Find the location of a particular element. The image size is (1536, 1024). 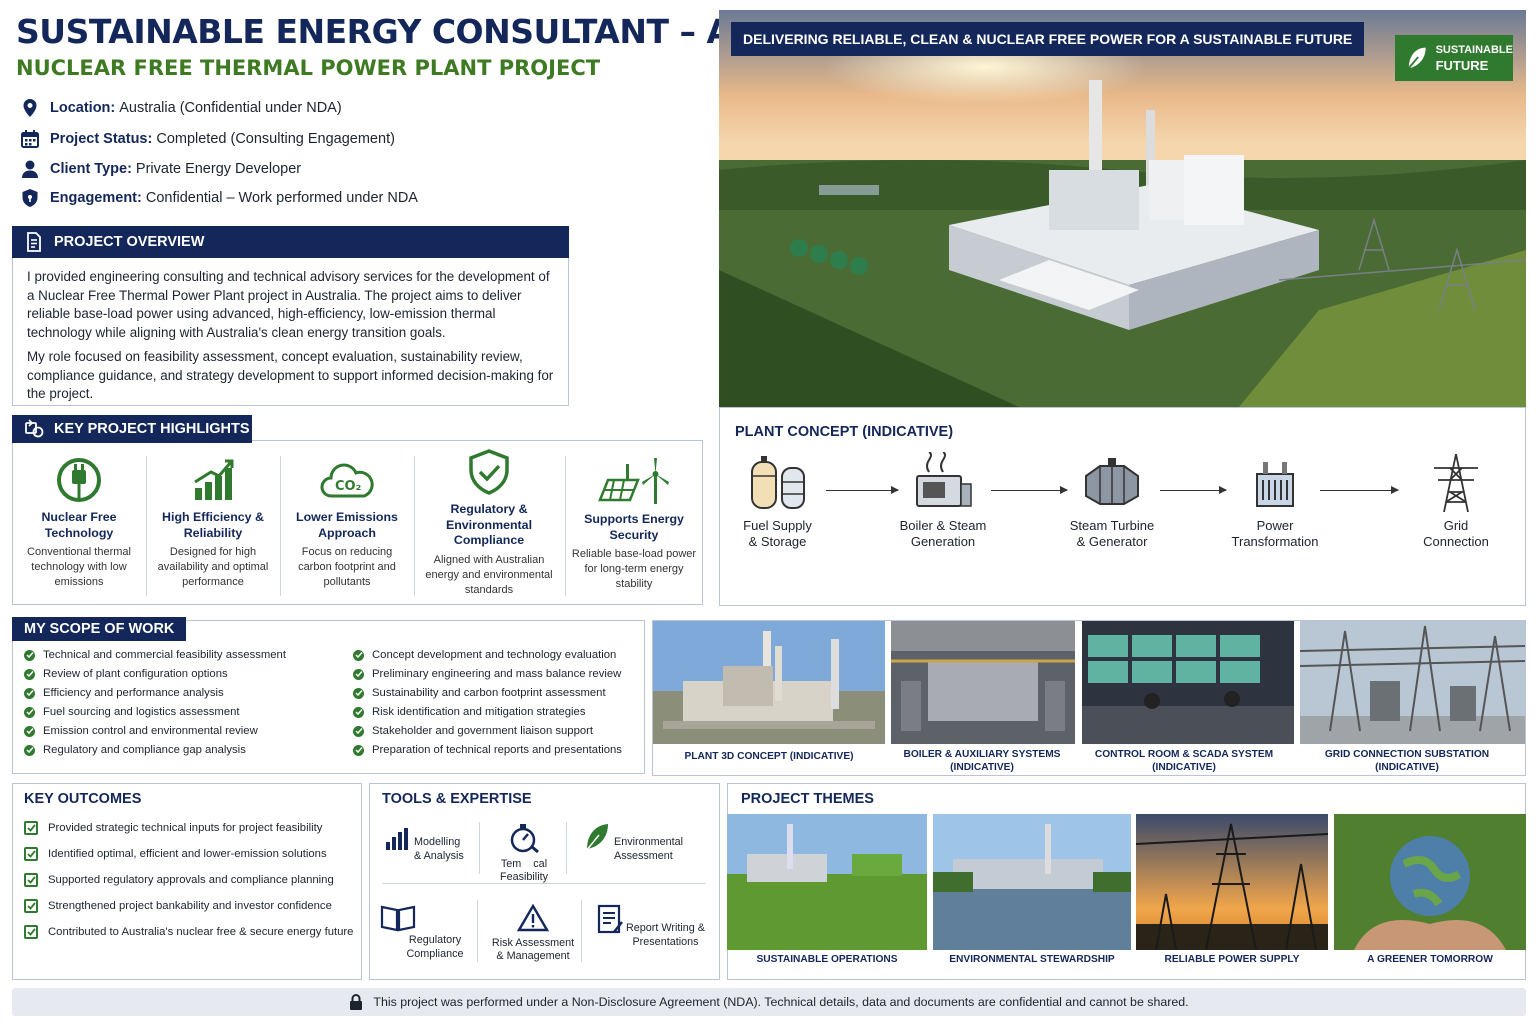

caption-line: GRID CONNECTION SUBSTATION is located at coordinates (1407, 754).